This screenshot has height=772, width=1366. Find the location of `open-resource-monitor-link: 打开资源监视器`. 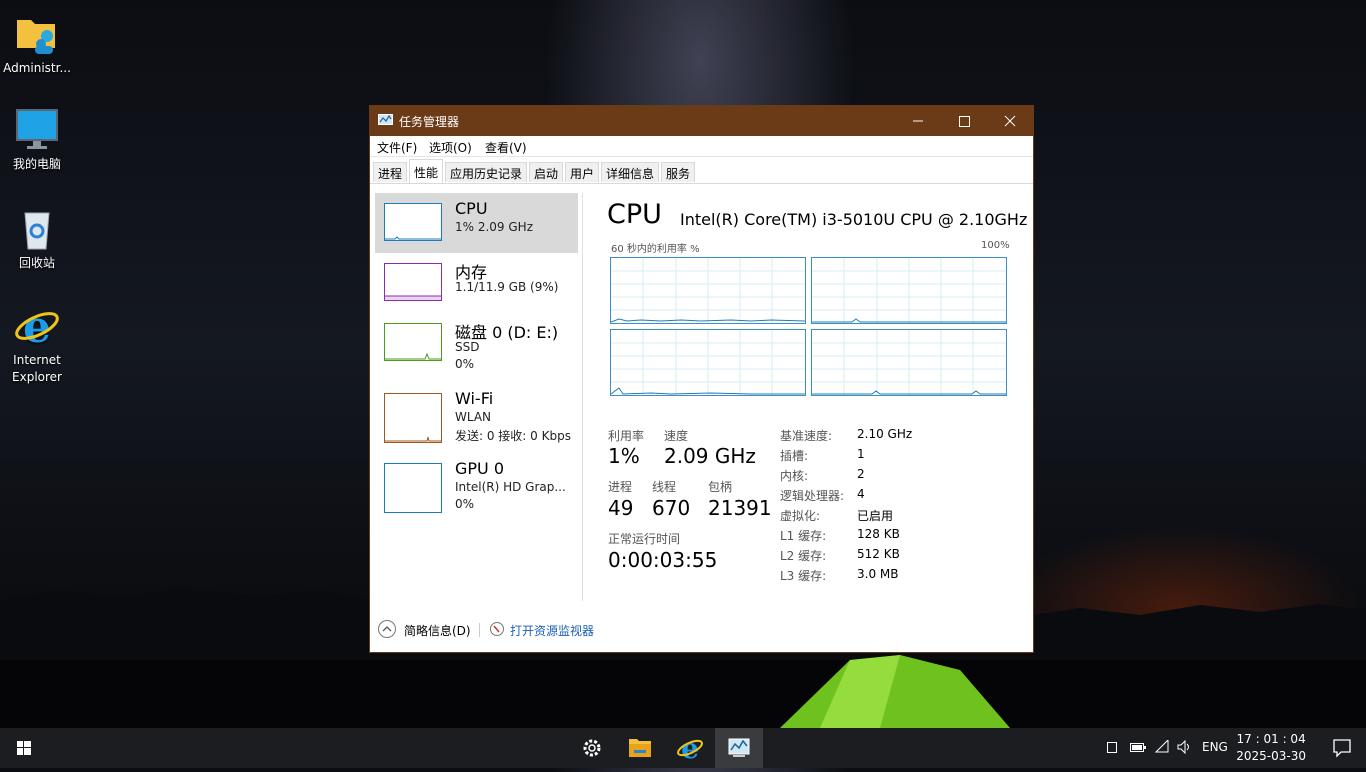

open-resource-monitor-link: 打开资源监视器 is located at coordinates (552, 630).